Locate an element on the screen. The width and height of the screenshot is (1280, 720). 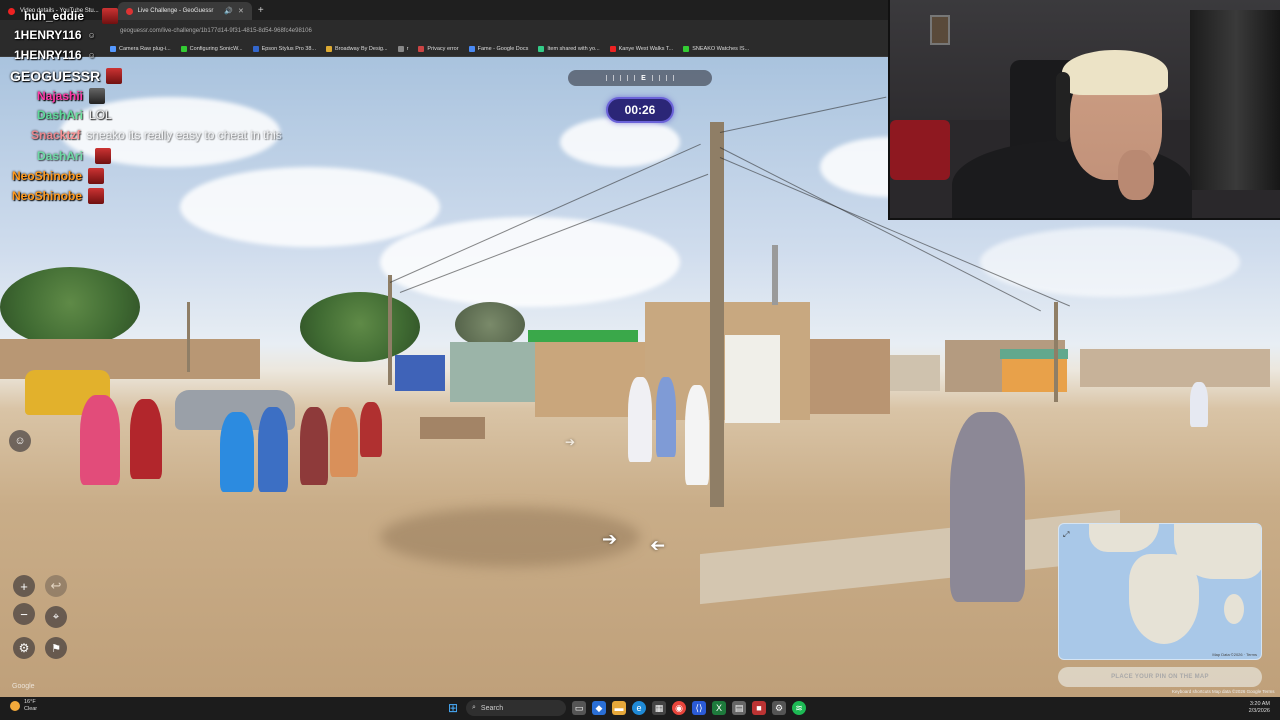
chat-message: GEOGUESSR is located at coordinates (66, 76).